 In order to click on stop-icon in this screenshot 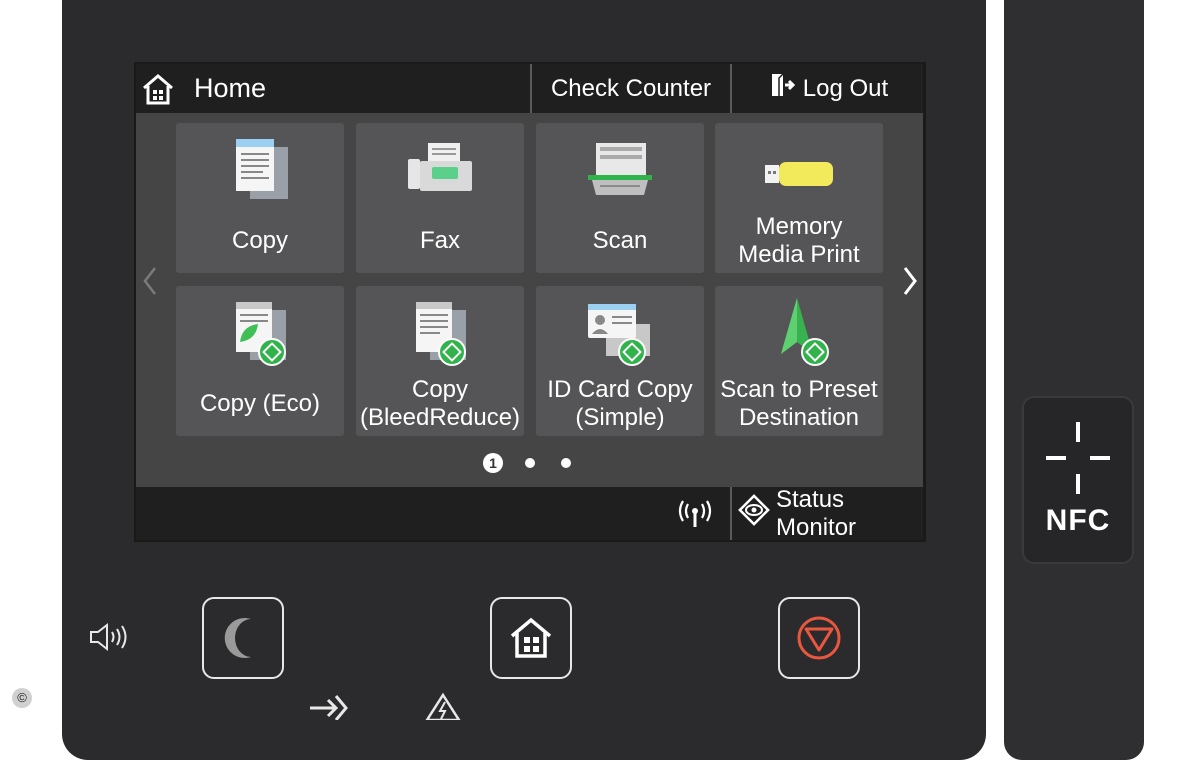, I will do `click(819, 638)`.